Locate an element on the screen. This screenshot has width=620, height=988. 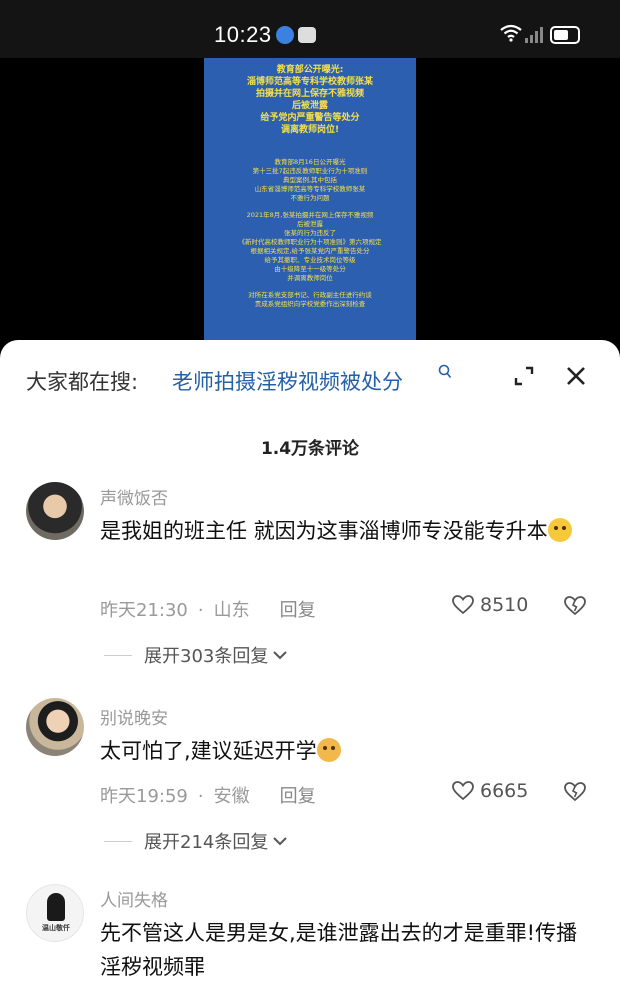
poster-body-3: 对所在系党支部书记、行政副主任进行约谈 责成系党组织向学校党委作出深刻检查 is located at coordinates (310, 300).